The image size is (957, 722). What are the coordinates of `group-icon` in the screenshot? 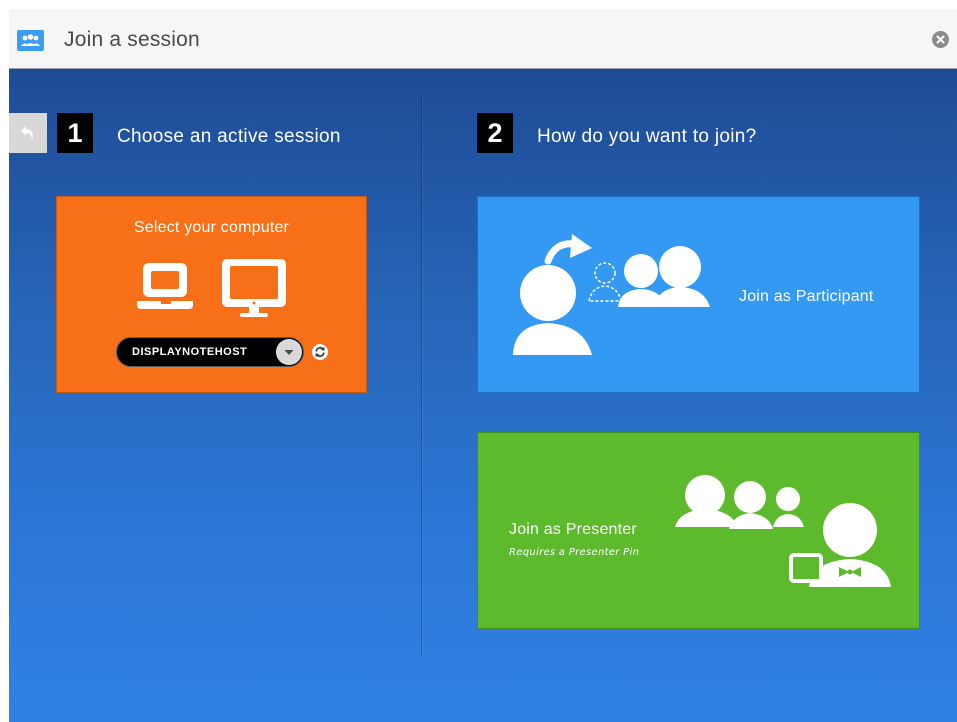 It's located at (30, 40).